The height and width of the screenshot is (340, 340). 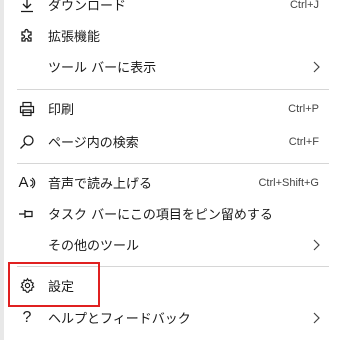 I want to click on search-icon, so click(x=27, y=142).